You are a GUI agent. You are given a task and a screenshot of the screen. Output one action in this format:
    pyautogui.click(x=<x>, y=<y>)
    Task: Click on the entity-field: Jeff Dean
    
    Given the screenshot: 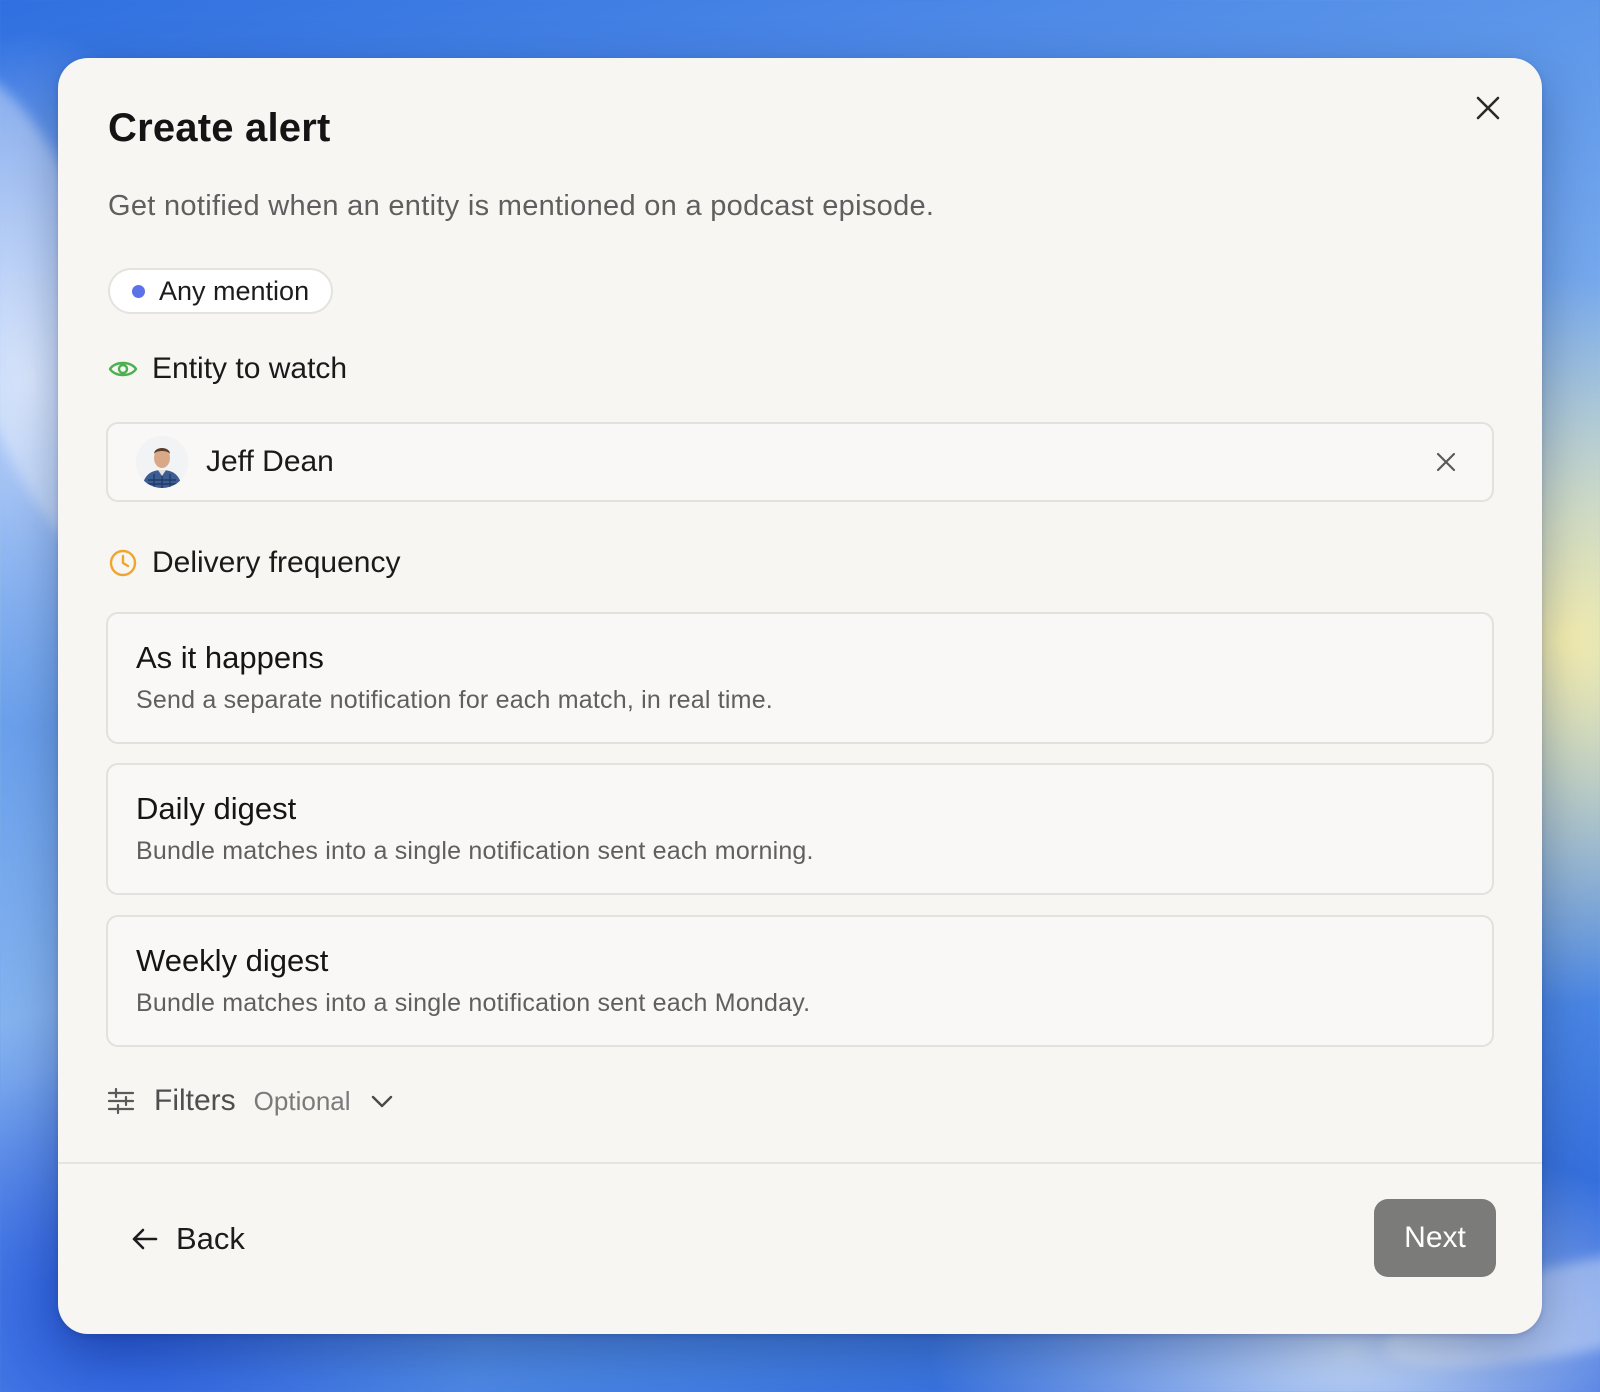 What is the action you would take?
    pyautogui.click(x=800, y=462)
    